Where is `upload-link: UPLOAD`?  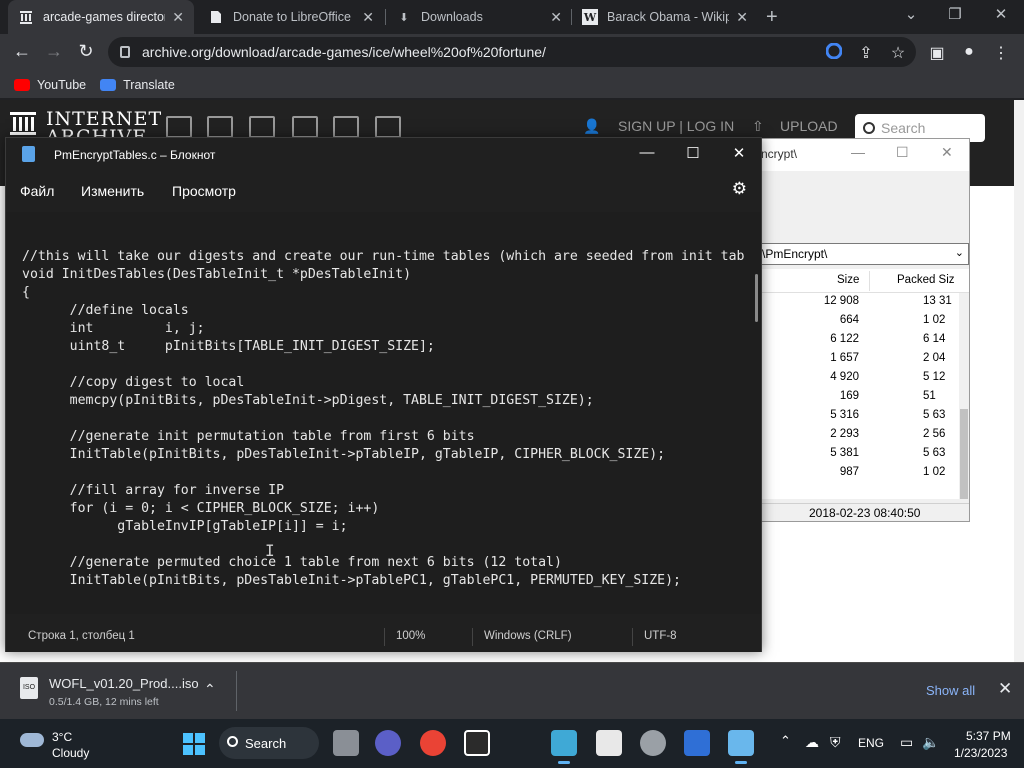 upload-link: UPLOAD is located at coordinates (809, 126).